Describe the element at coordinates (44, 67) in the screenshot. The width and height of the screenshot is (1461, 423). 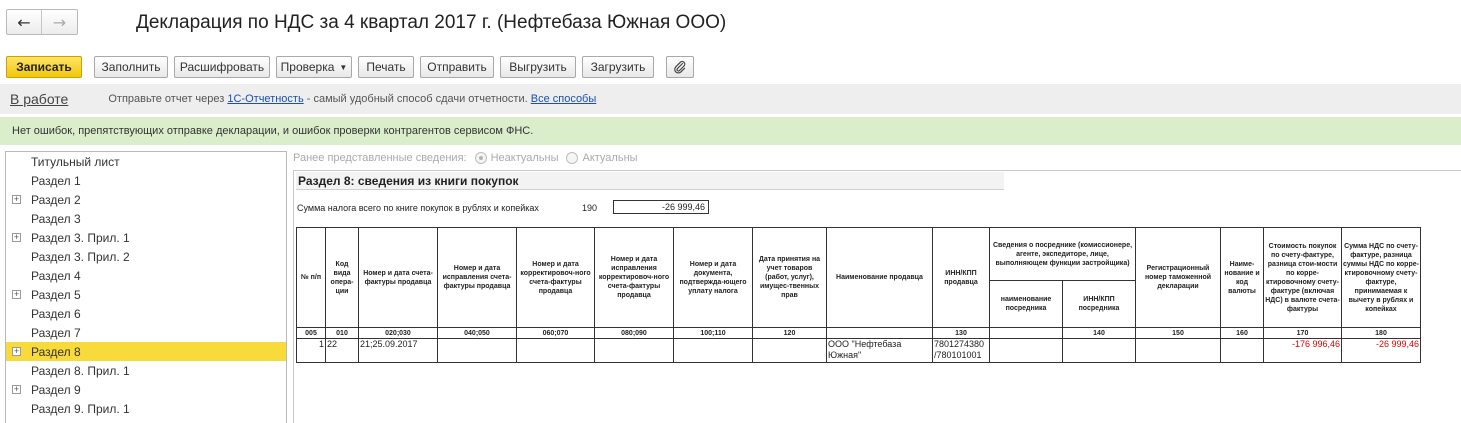
I see `save-button: Записать` at that location.